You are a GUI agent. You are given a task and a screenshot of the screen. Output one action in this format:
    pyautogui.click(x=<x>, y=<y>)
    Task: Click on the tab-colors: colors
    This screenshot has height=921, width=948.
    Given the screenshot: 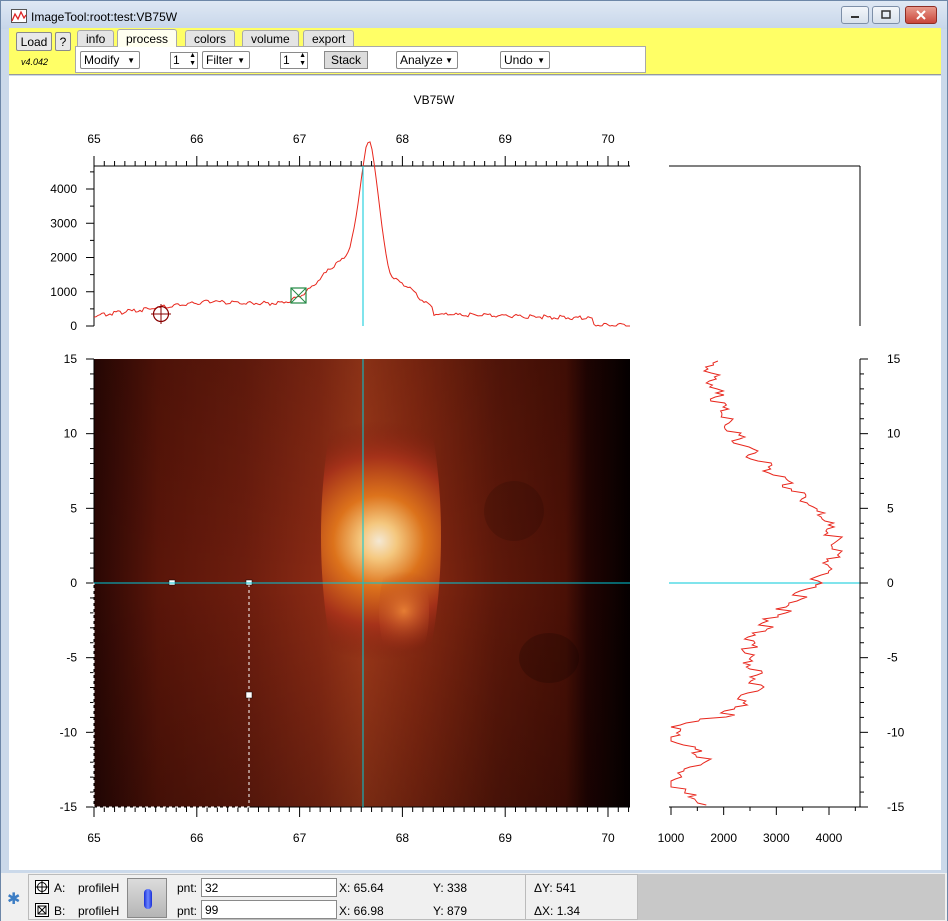 What is the action you would take?
    pyautogui.click(x=210, y=38)
    